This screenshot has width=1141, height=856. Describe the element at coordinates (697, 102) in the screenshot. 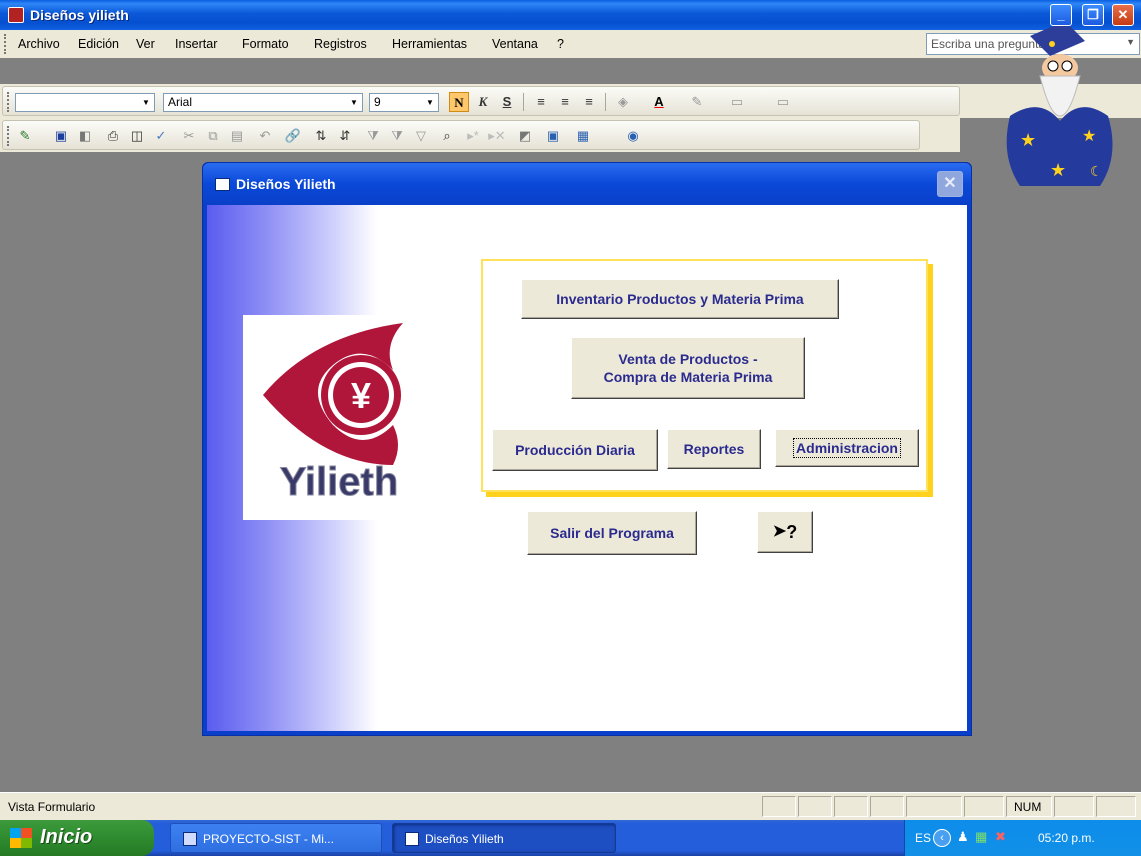

I see `line-color-icon: ✎` at that location.